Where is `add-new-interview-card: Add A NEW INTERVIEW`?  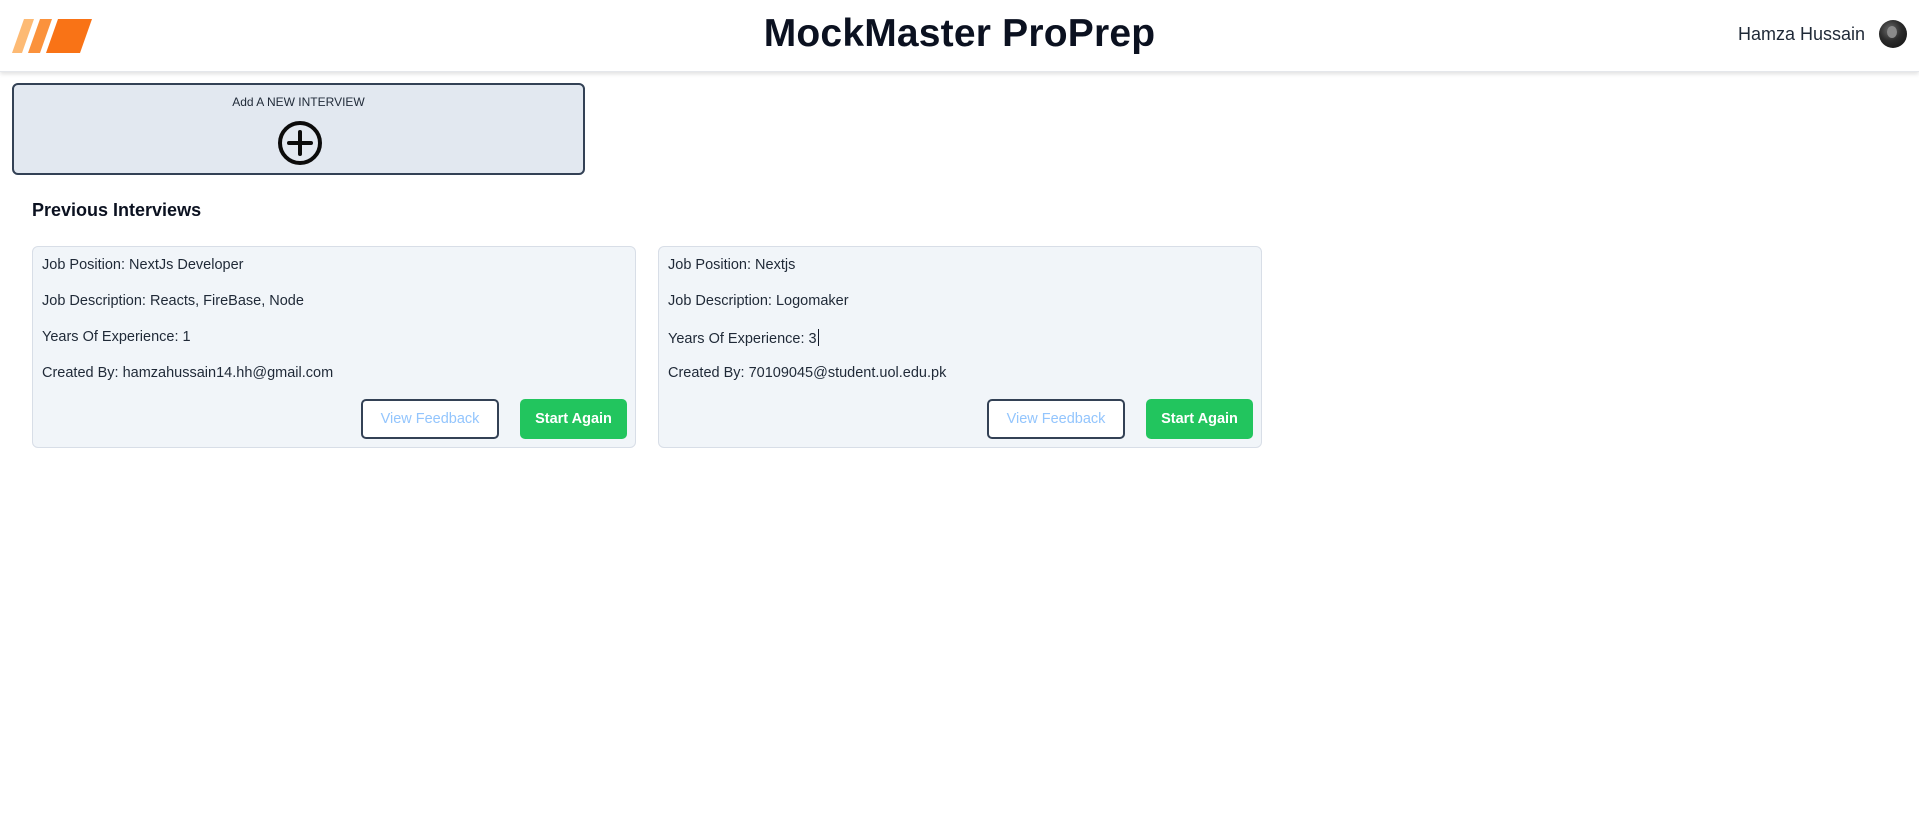
add-new-interview-card: Add A NEW INTERVIEW is located at coordinates (298, 129).